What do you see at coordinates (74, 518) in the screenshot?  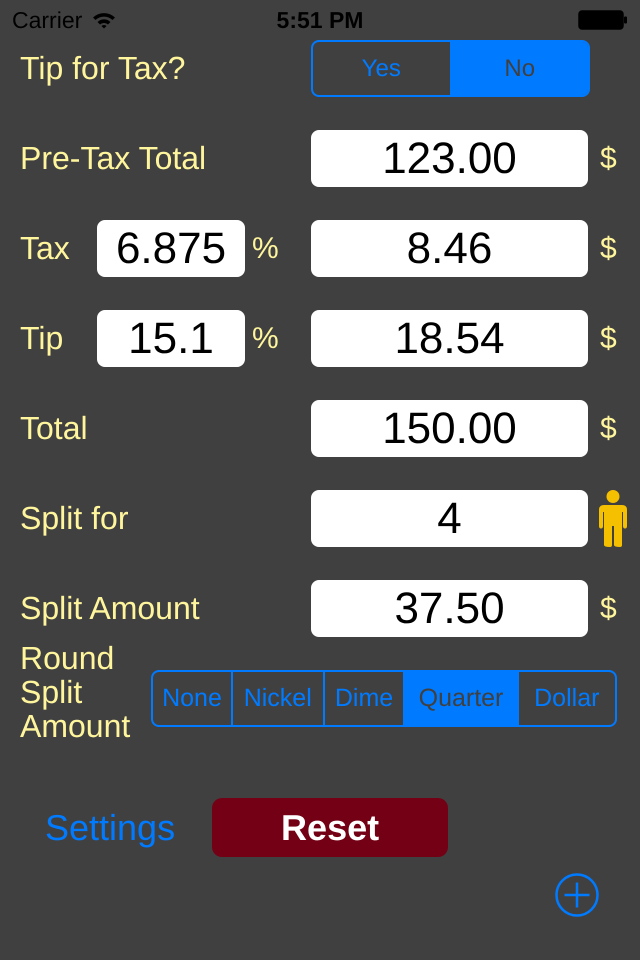 I see `field-label: Split for` at bounding box center [74, 518].